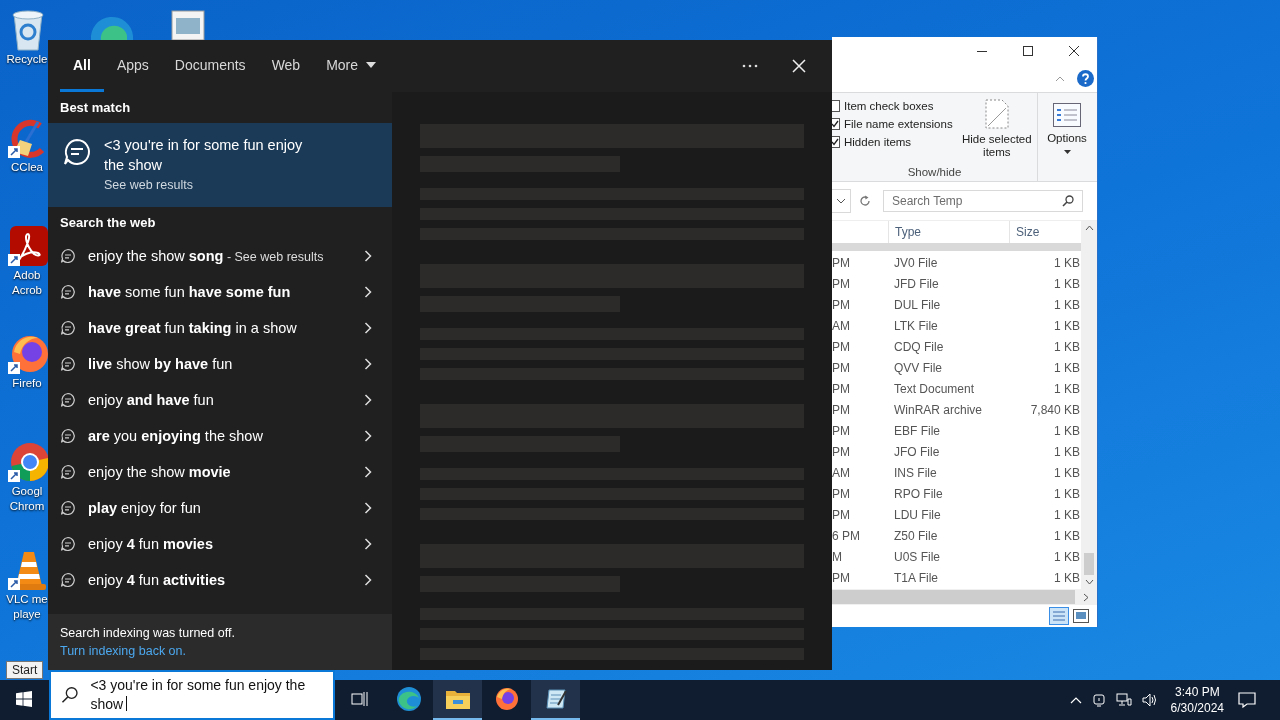 The image size is (1280, 720). What do you see at coordinates (220, 292) in the screenshot?
I see `web-suggestion: have some fun have some fun` at bounding box center [220, 292].